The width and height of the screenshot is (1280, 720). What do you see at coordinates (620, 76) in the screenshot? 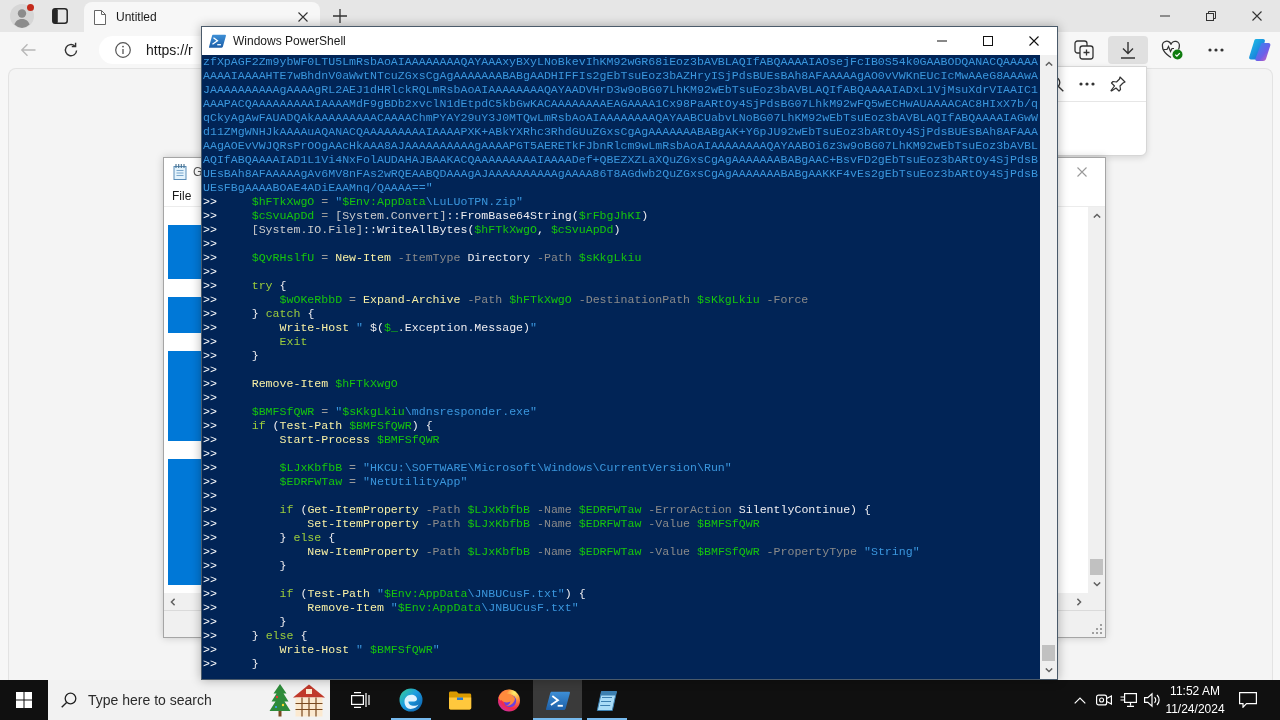
I see `console-line: AAAAIAAAAHTE7wBhdnV0aWwtNTcuZGxsCgAgAAAAAAABABgAADHIFFIs2gEbTsuEoz3bAZHryISjPdsBUEsBAh8AFAAAAAgAO0vVWKnEUcIcMwAAeG8AAAwA` at bounding box center [620, 76].